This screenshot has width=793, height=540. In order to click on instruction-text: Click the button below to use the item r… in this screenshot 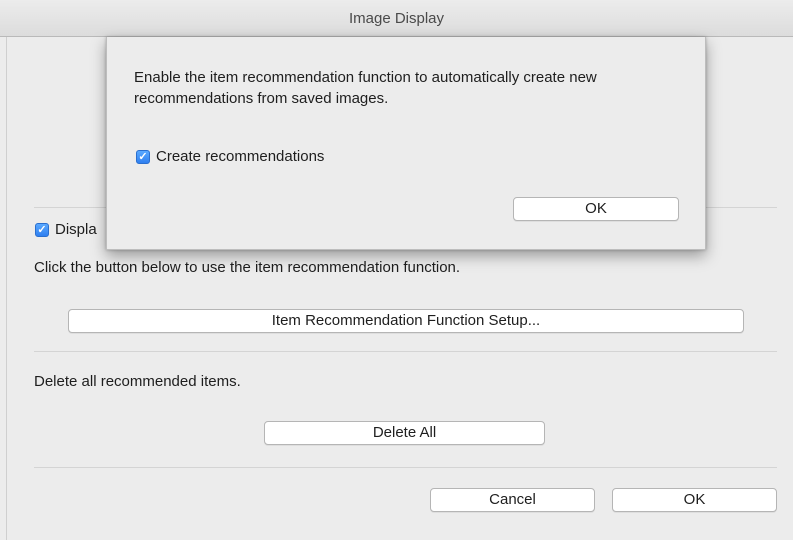, I will do `click(247, 267)`.